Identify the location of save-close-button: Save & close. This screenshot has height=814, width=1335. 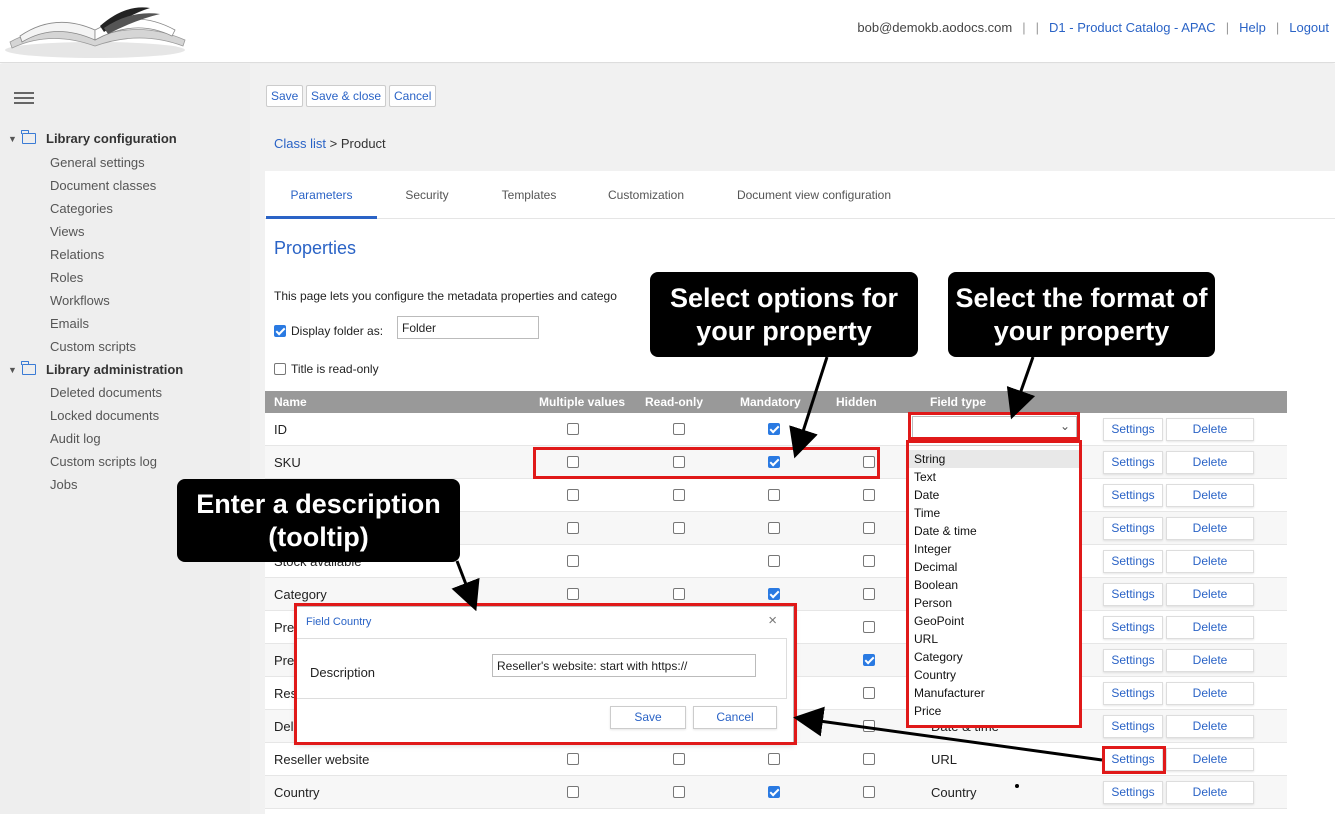
(346, 96).